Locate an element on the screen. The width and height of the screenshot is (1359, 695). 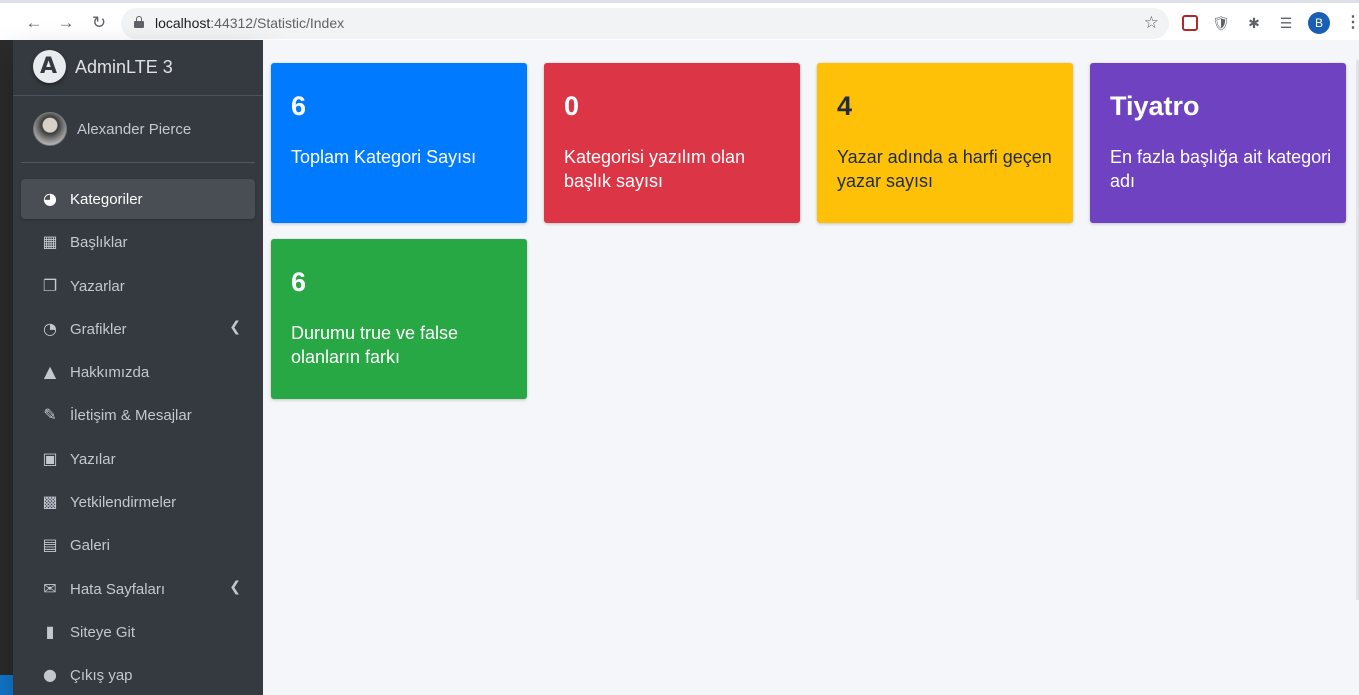
sidebar-item-label: Başlıklar is located at coordinates (99, 243).